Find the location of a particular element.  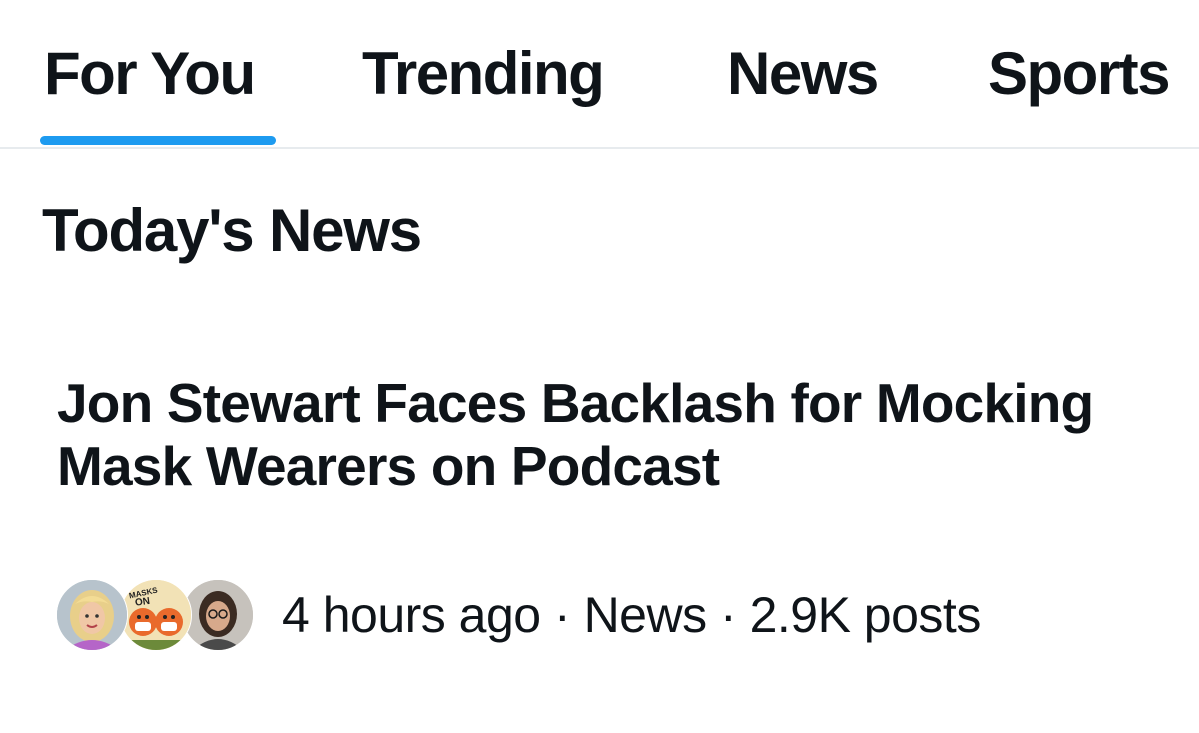

section-title: Today's News is located at coordinates (232, 230).